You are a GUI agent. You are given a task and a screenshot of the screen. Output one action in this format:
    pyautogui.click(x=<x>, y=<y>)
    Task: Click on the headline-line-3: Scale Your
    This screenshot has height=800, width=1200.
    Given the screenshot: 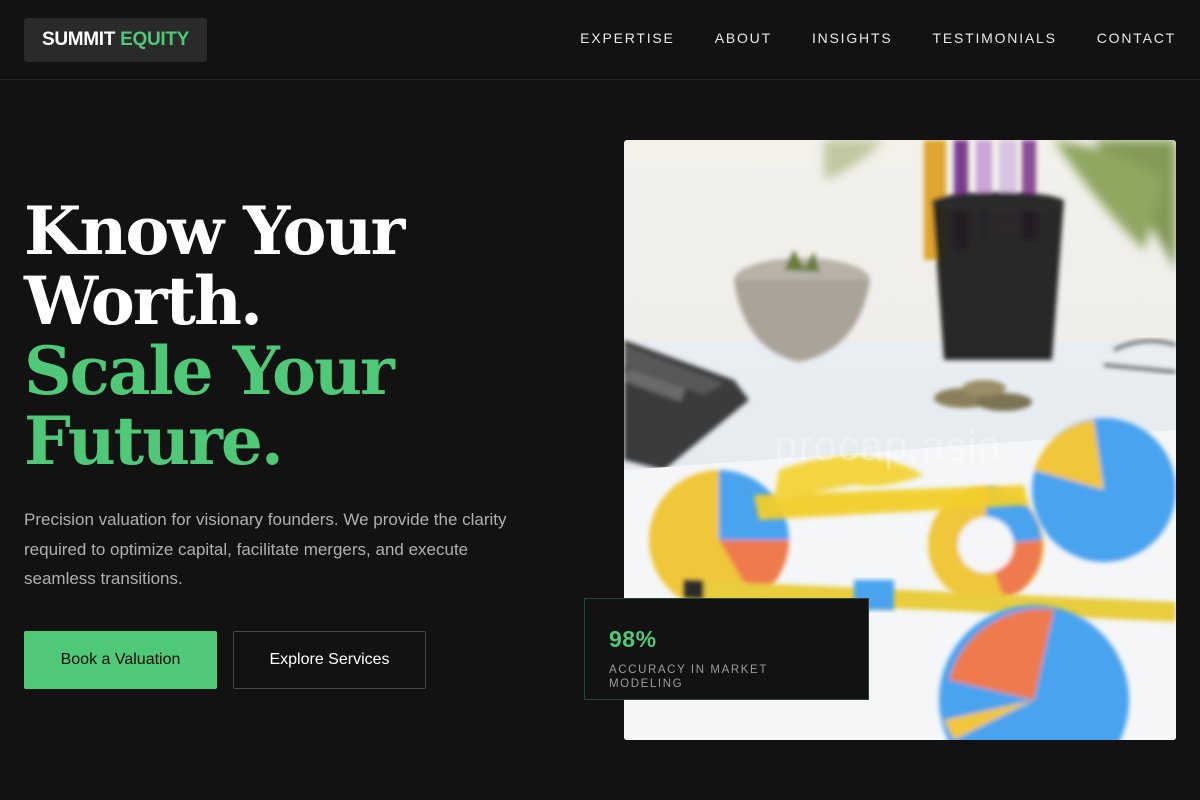 What is the action you would take?
    pyautogui.click(x=209, y=371)
    